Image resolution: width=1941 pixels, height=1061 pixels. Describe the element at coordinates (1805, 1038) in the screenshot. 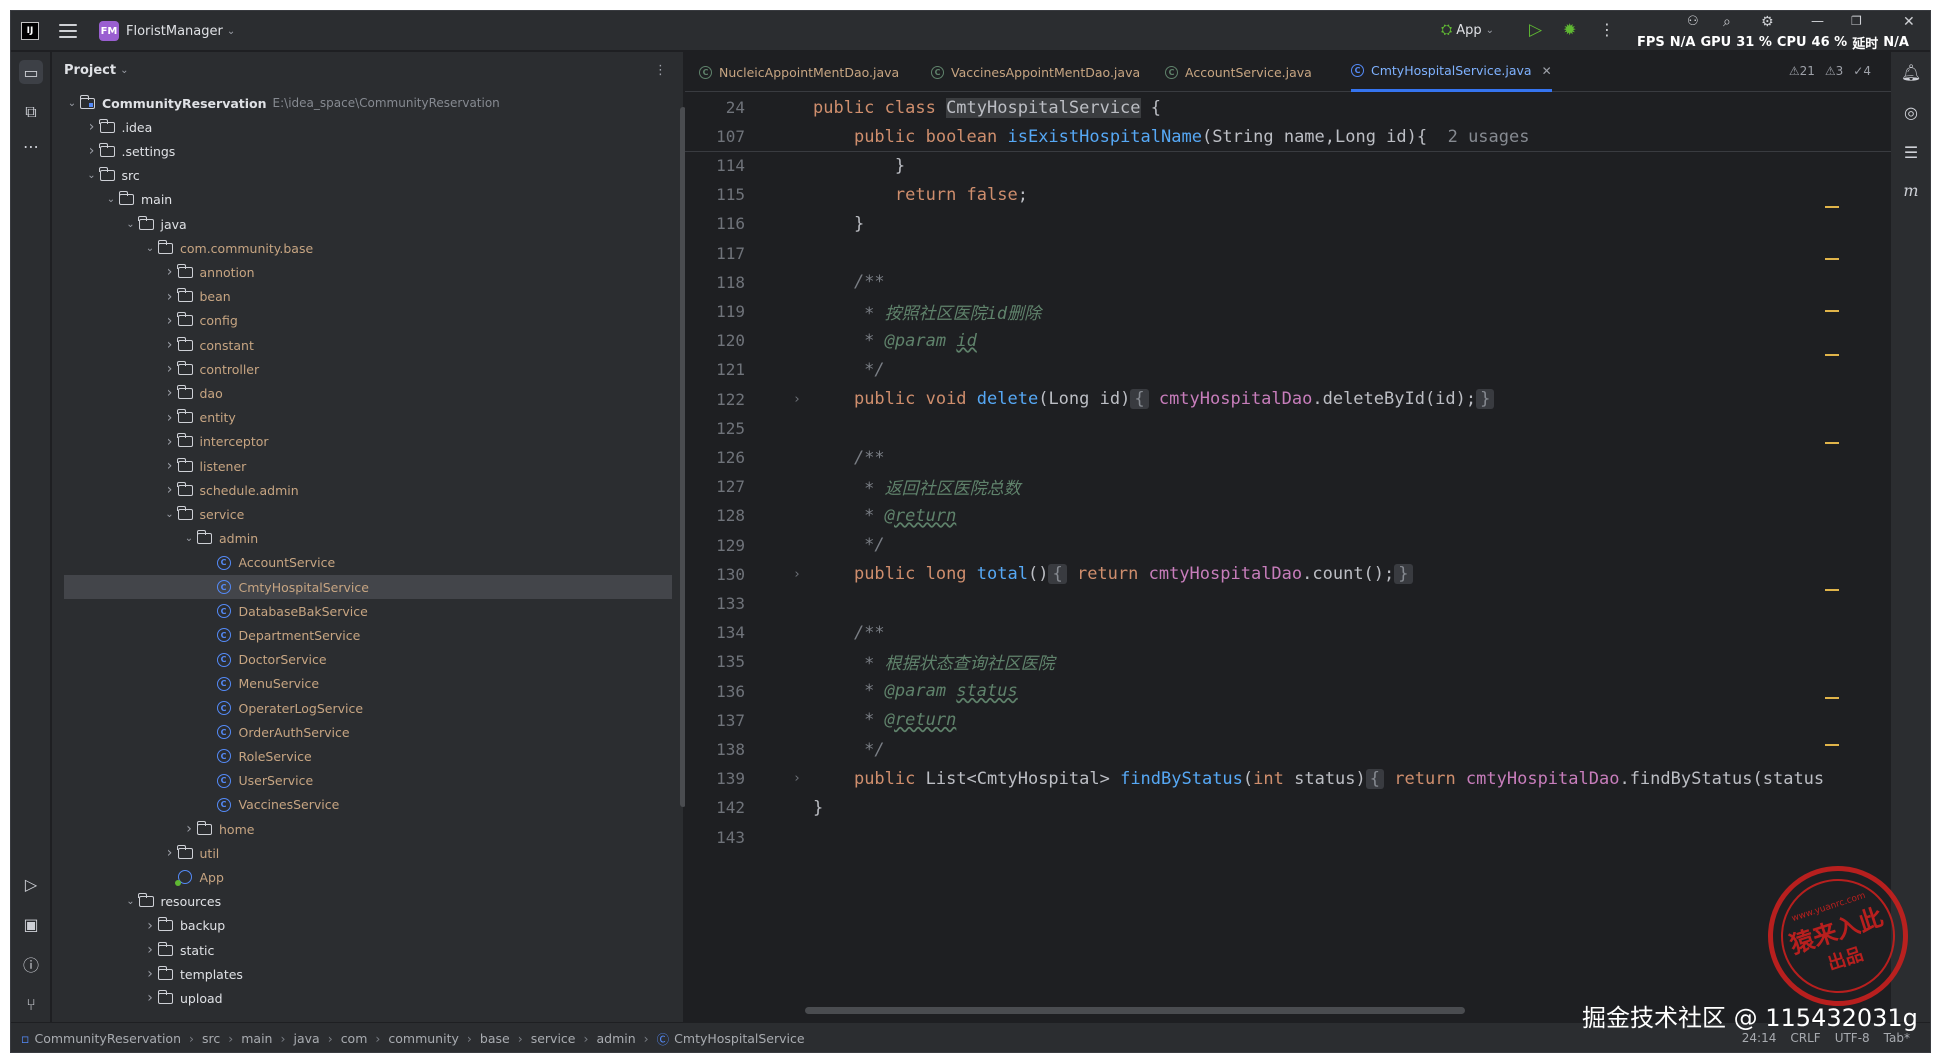

I see `line-separator: CRLF` at that location.